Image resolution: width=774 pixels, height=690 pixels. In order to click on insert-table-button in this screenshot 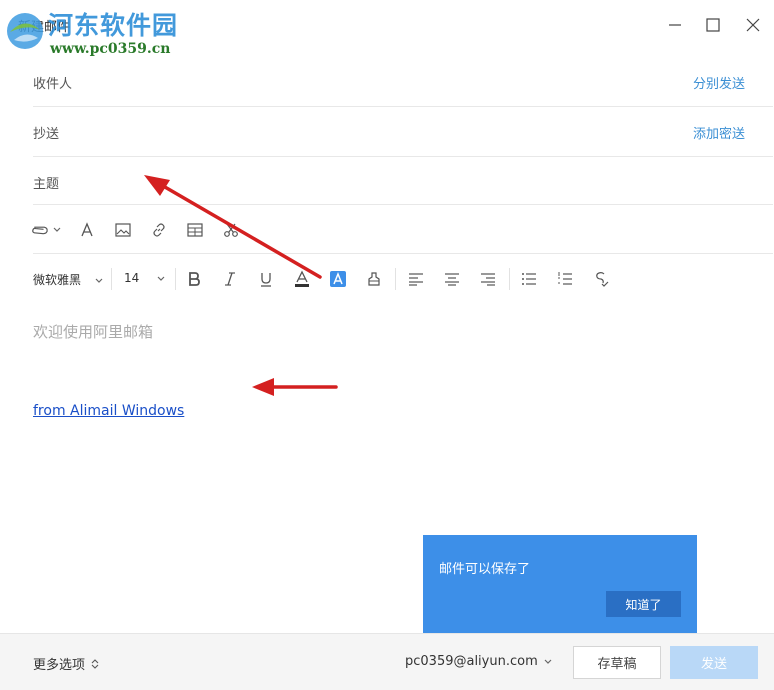, I will do `click(195, 230)`.